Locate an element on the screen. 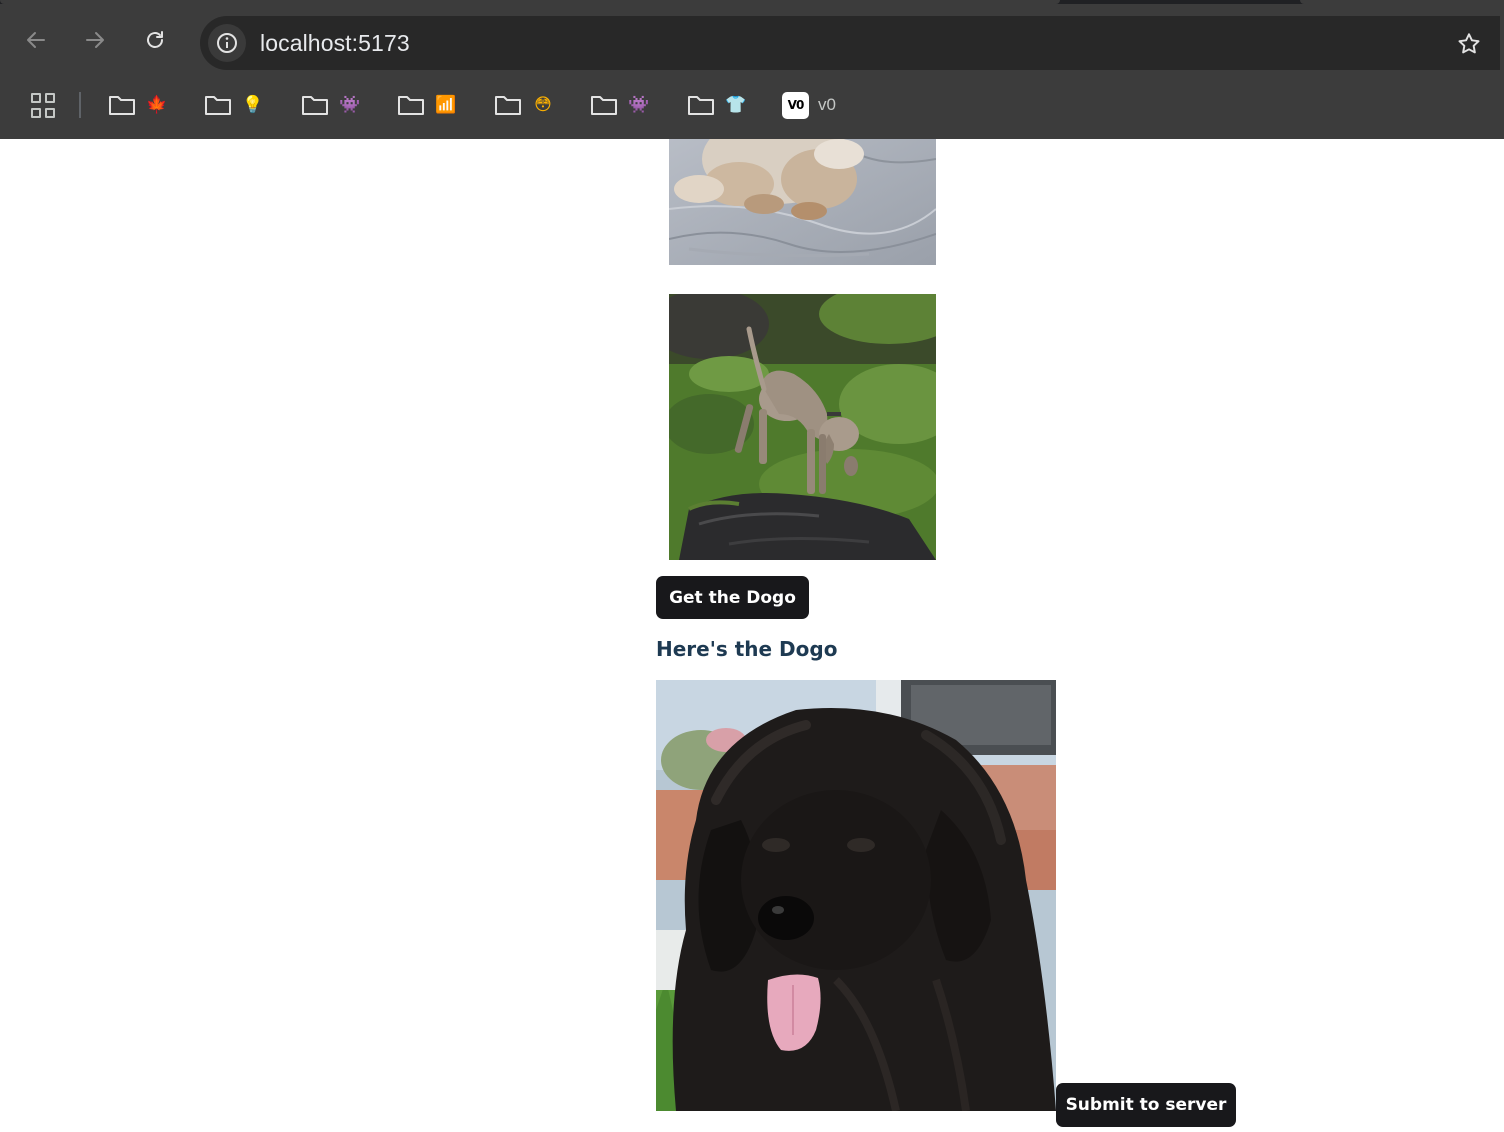 The image size is (1504, 1132). star-icon is located at coordinates (1469, 43).